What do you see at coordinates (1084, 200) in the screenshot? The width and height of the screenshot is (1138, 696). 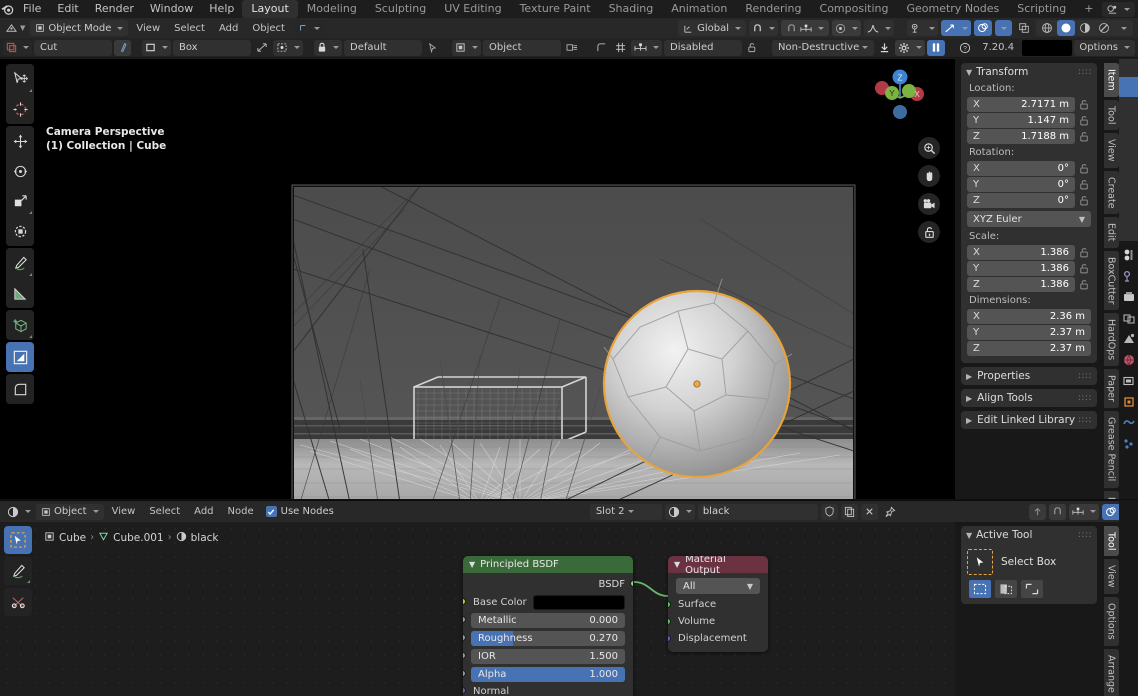 I see `lock-rotation-z-icon` at bounding box center [1084, 200].